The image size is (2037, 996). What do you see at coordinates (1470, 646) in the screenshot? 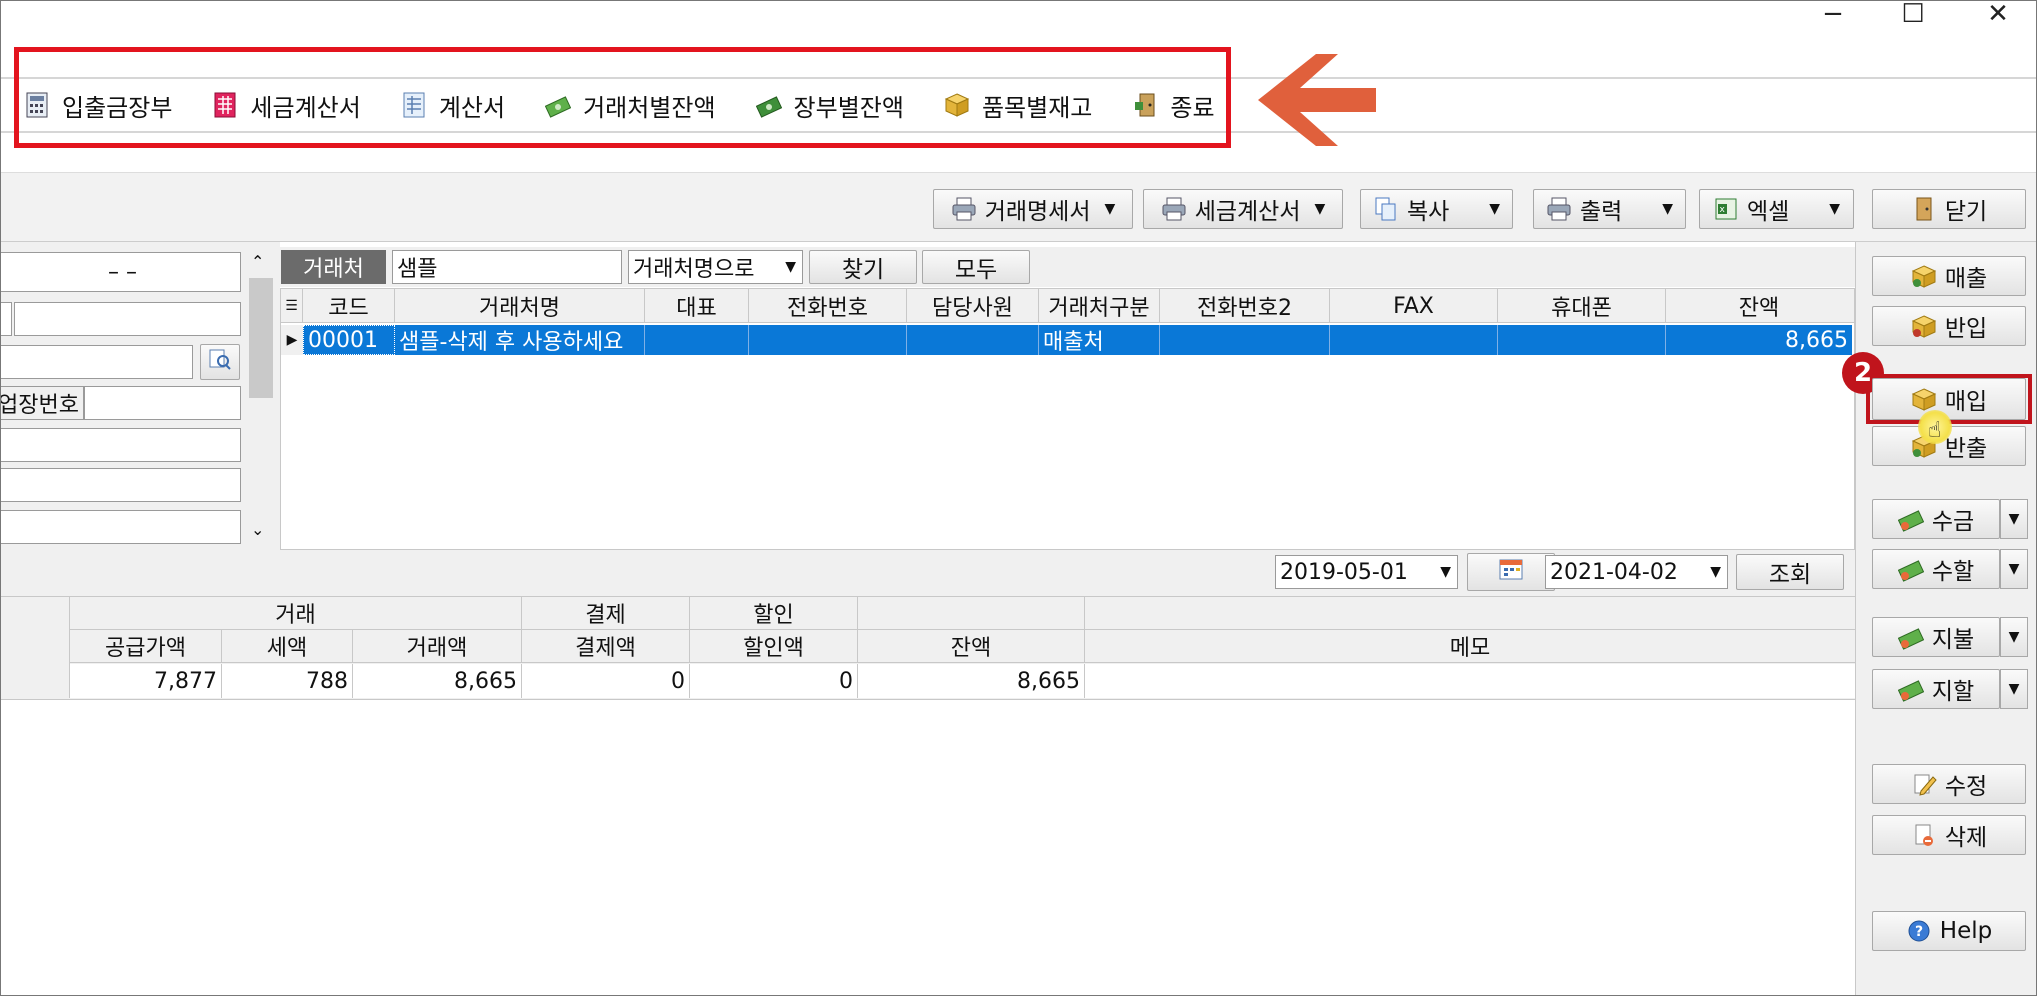
I see `col-memo: 메모` at bounding box center [1470, 646].